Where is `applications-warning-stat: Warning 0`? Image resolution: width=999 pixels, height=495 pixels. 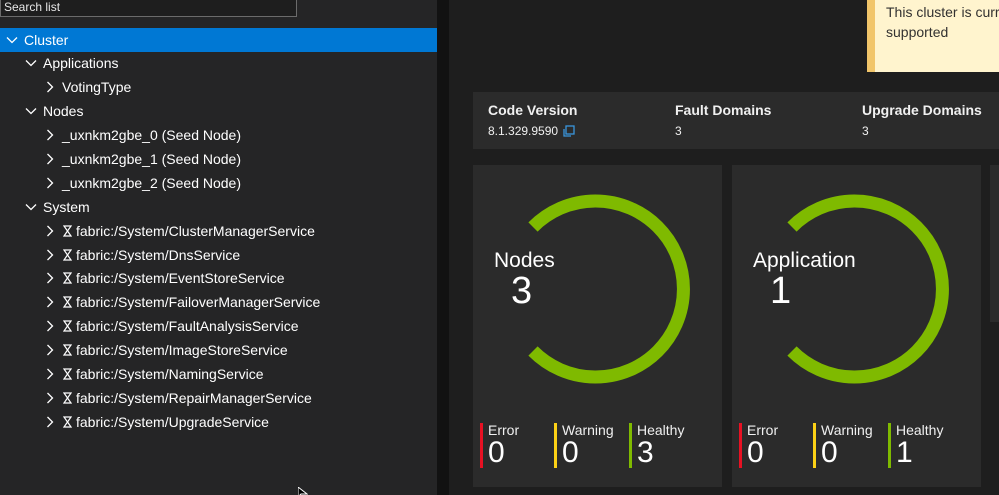
applications-warning-stat: Warning 0 is located at coordinates (843, 445).